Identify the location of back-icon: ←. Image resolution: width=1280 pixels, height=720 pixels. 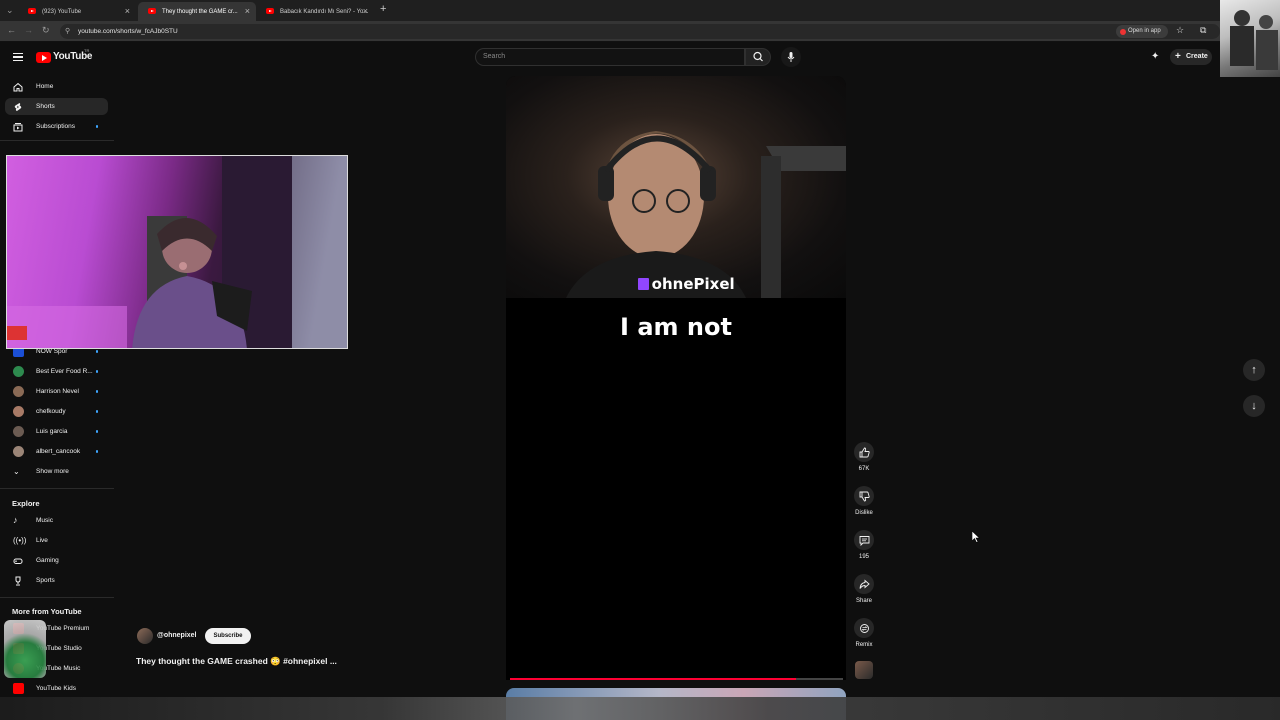
(11, 30).